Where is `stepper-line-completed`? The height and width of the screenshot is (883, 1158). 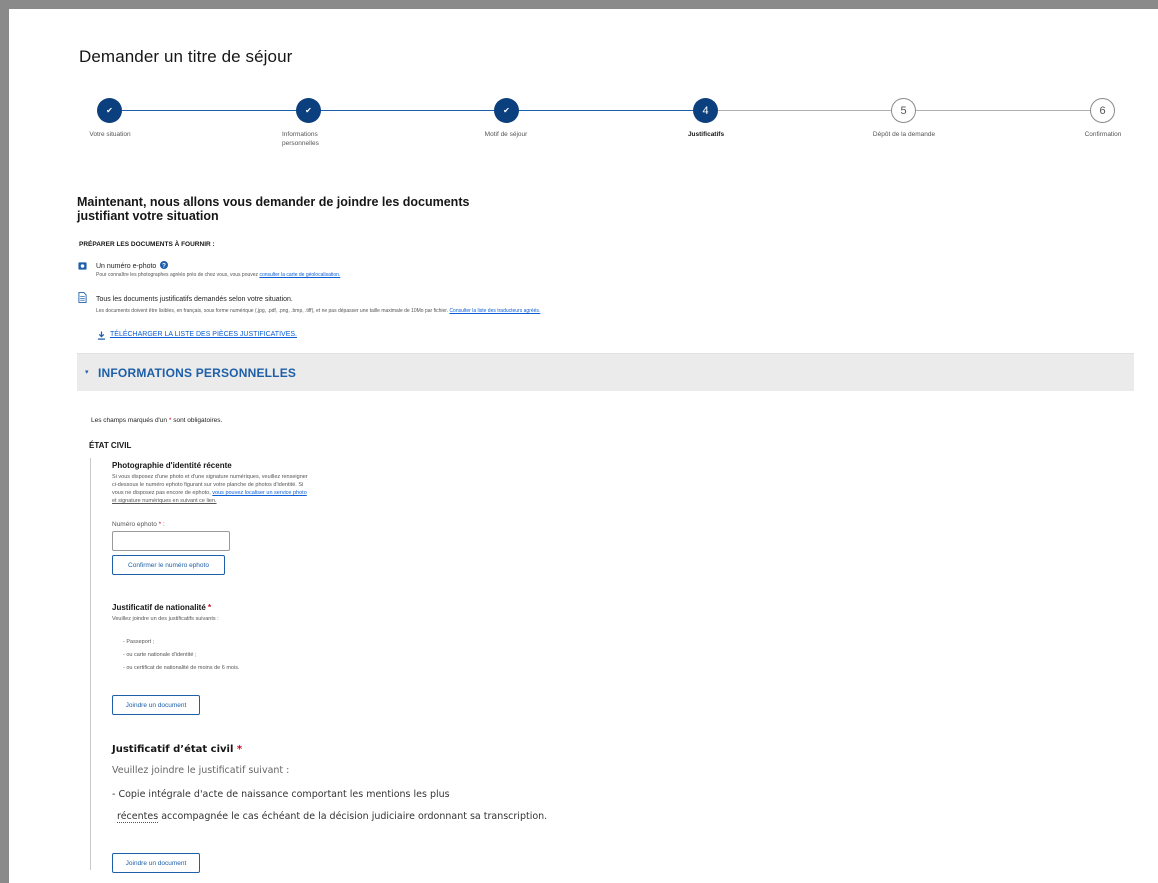
stepper-line-completed is located at coordinates (408, 110).